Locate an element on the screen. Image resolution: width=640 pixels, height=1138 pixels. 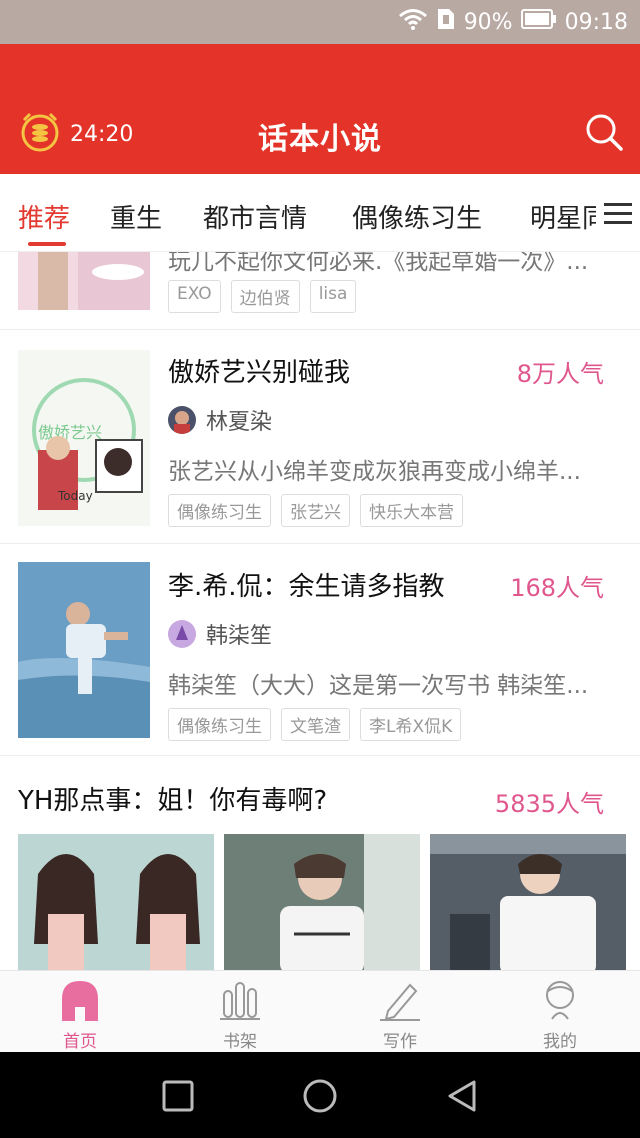
book-tags: EXO 边伯贤 lisa is located at coordinates (262, 296).